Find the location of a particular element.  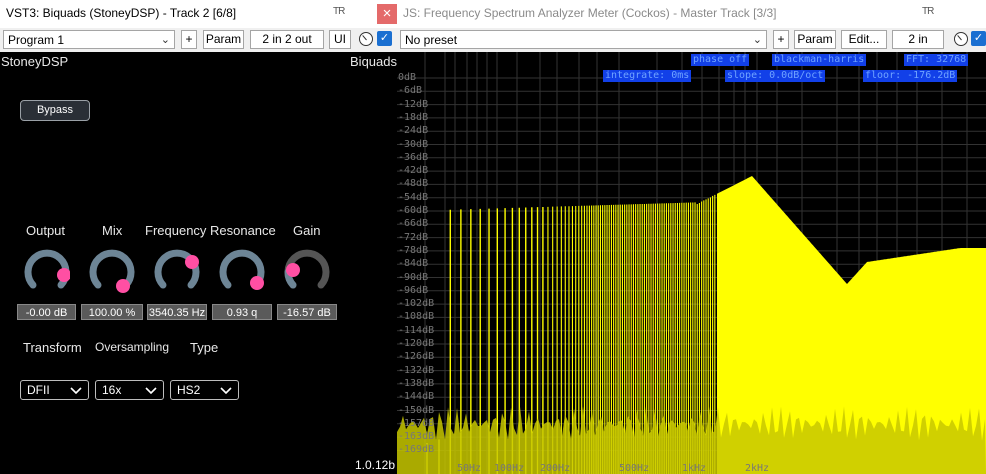

preset-select-value: No preset is located at coordinates (431, 40).